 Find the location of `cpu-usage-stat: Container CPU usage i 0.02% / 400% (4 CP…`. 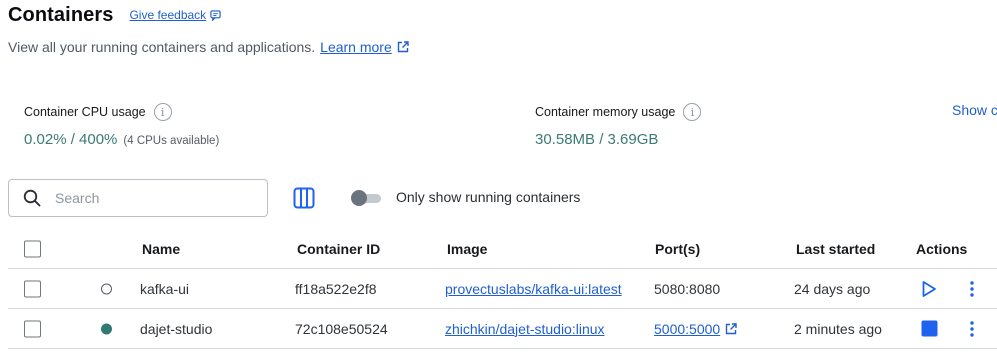

cpu-usage-stat: Container CPU usage i 0.02% / 400% (4 CP… is located at coordinates (121, 125).